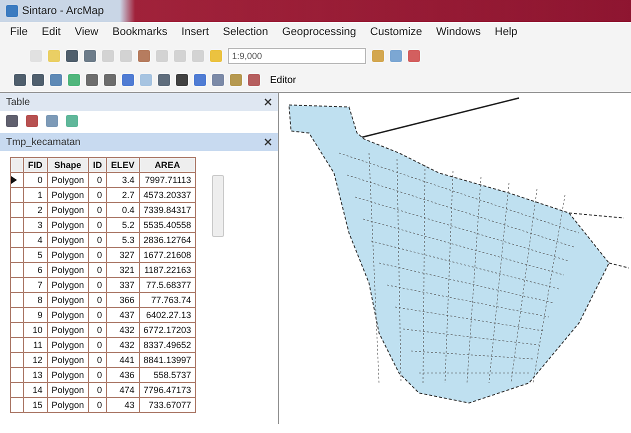 The width and height of the screenshot is (631, 433). I want to click on menu-item: Edit, so click(51, 33).